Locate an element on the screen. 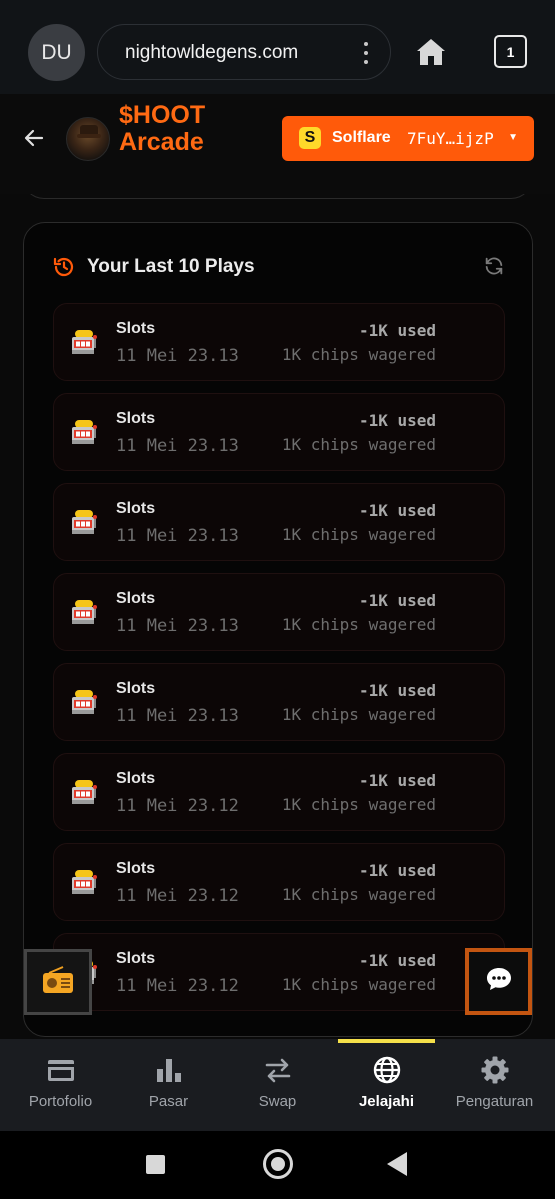  globe-icon is located at coordinates (387, 1070).